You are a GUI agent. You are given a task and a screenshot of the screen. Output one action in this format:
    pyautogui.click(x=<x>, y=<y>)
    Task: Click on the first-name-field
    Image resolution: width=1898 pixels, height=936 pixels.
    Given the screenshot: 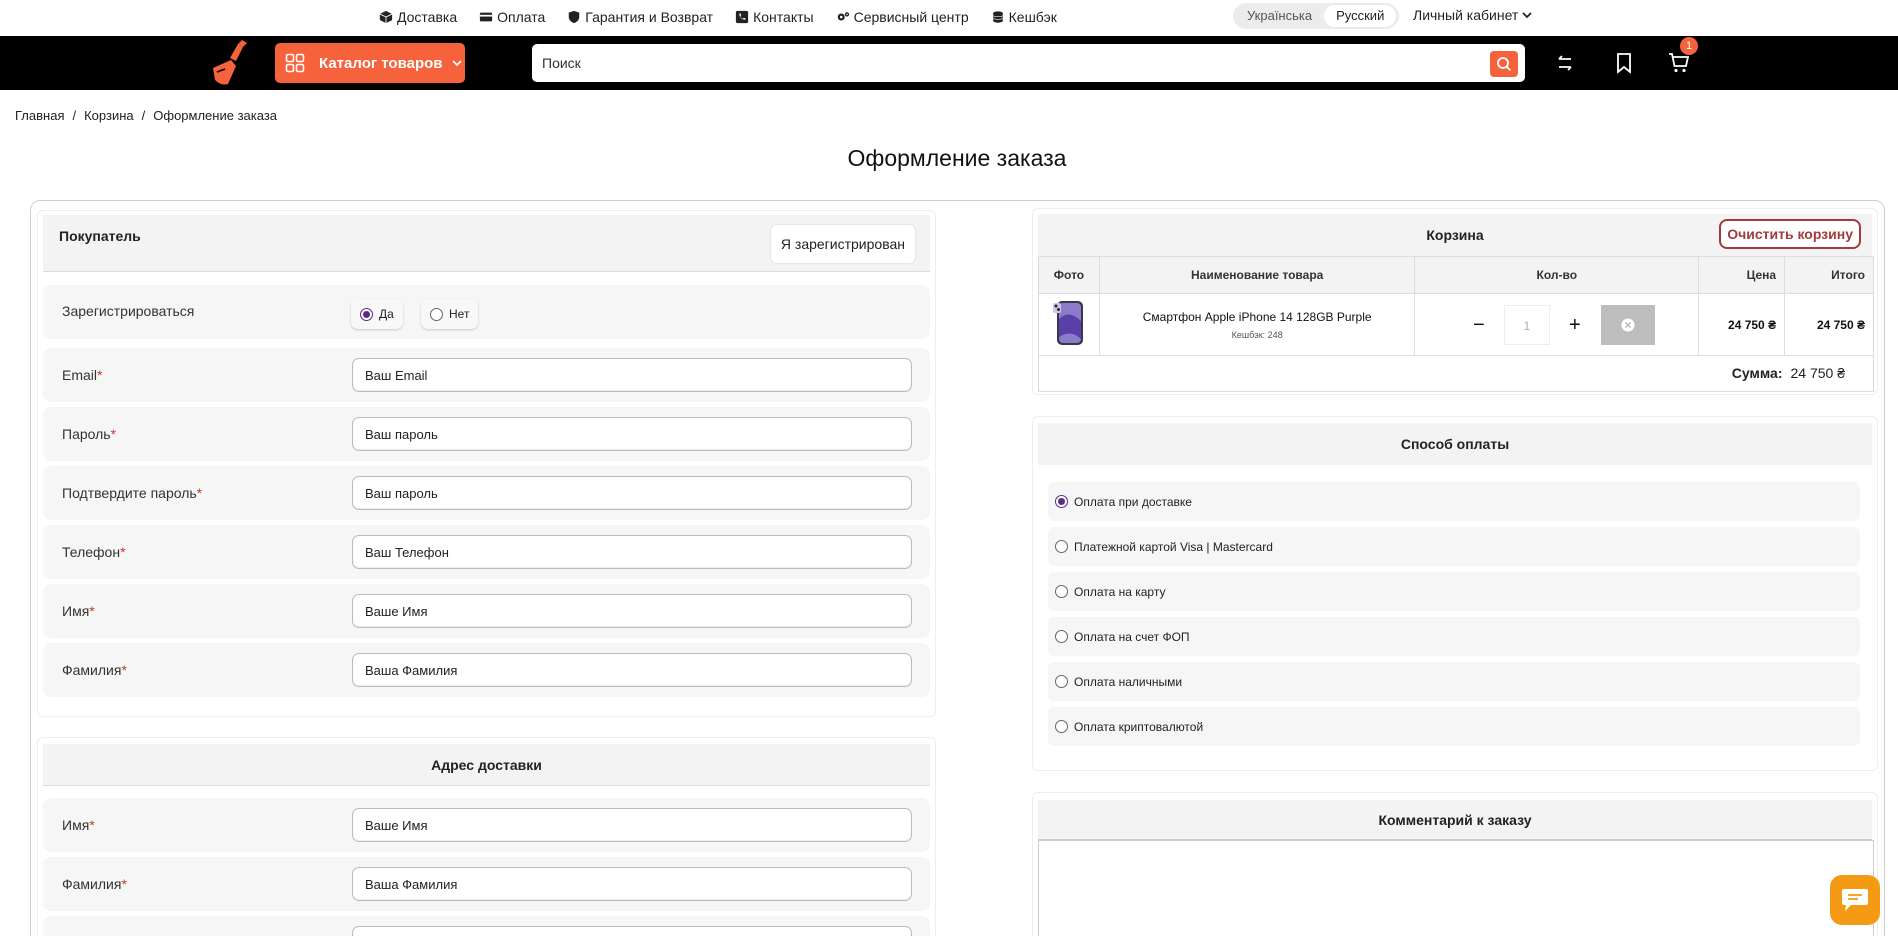 What is the action you would take?
    pyautogui.click(x=632, y=611)
    